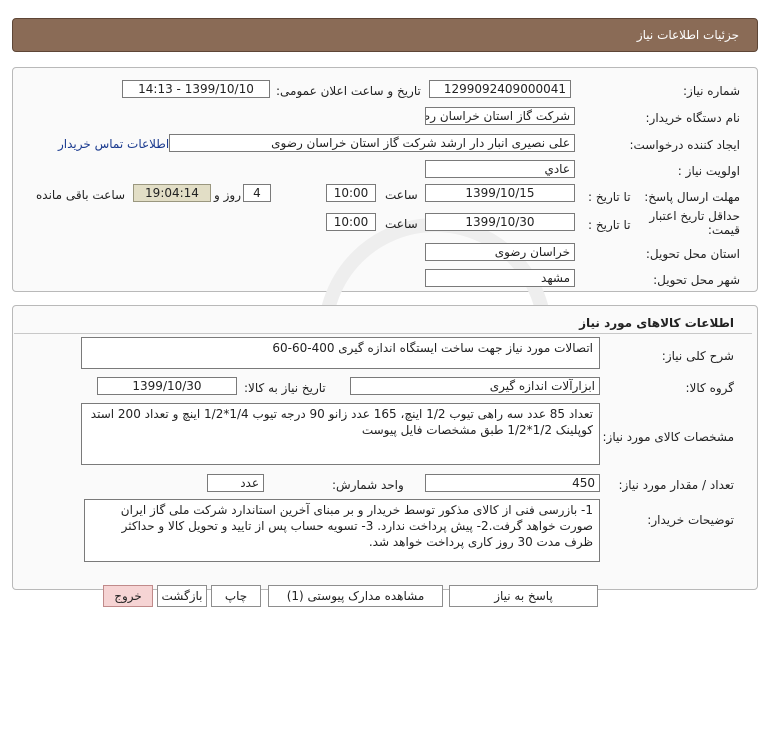 This screenshot has width=770, height=745. What do you see at coordinates (227, 195) in the screenshot?
I see `days-label: روز و` at bounding box center [227, 195].